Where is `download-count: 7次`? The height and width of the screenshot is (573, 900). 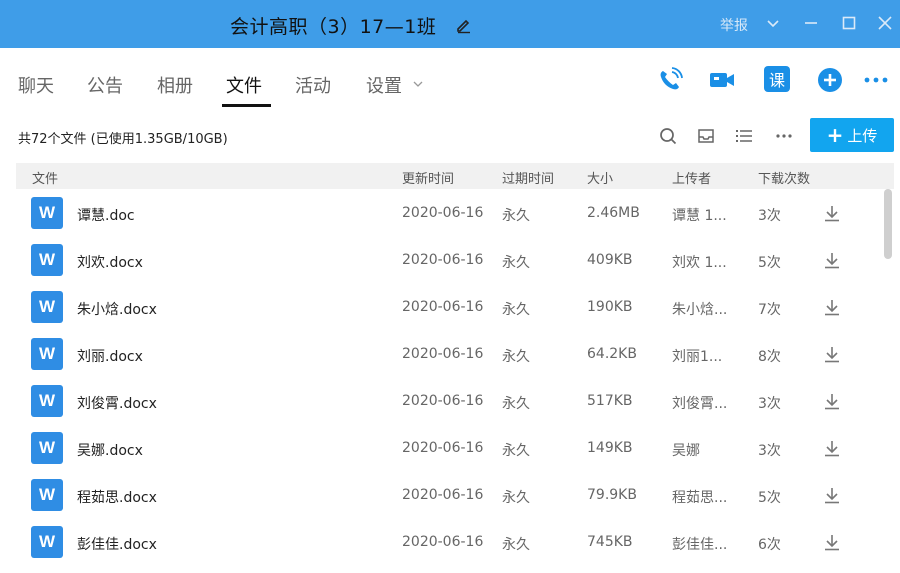
download-count: 7次 is located at coordinates (769, 310).